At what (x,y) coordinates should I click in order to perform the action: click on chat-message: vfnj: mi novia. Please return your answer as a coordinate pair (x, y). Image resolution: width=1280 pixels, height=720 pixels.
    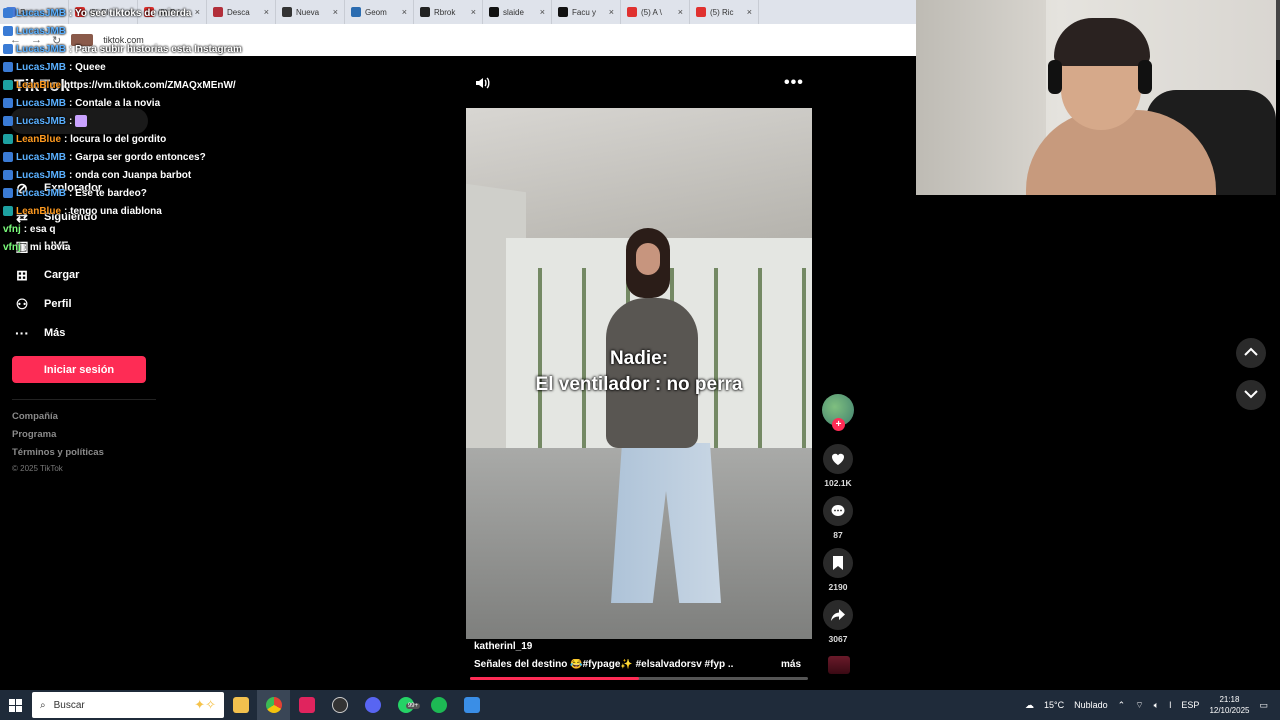
    Looking at the image, I should click on (37, 247).